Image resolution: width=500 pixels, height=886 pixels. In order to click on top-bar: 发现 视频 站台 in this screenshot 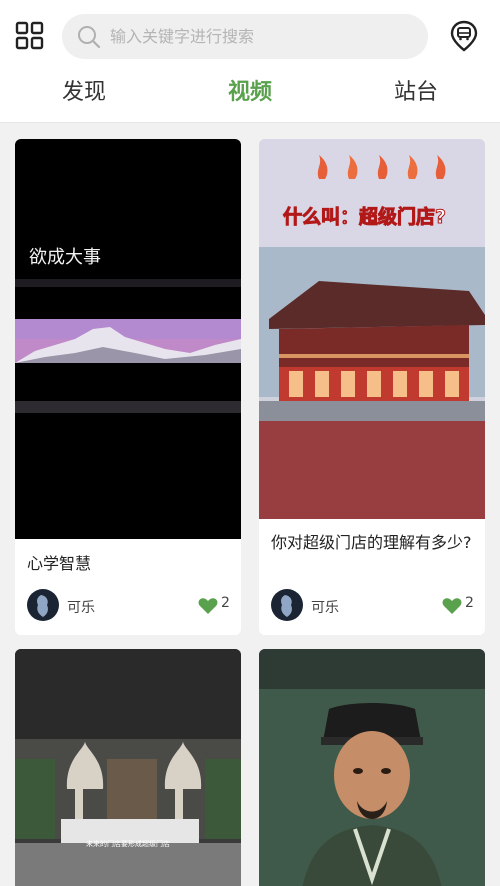, I will do `click(250, 61)`.